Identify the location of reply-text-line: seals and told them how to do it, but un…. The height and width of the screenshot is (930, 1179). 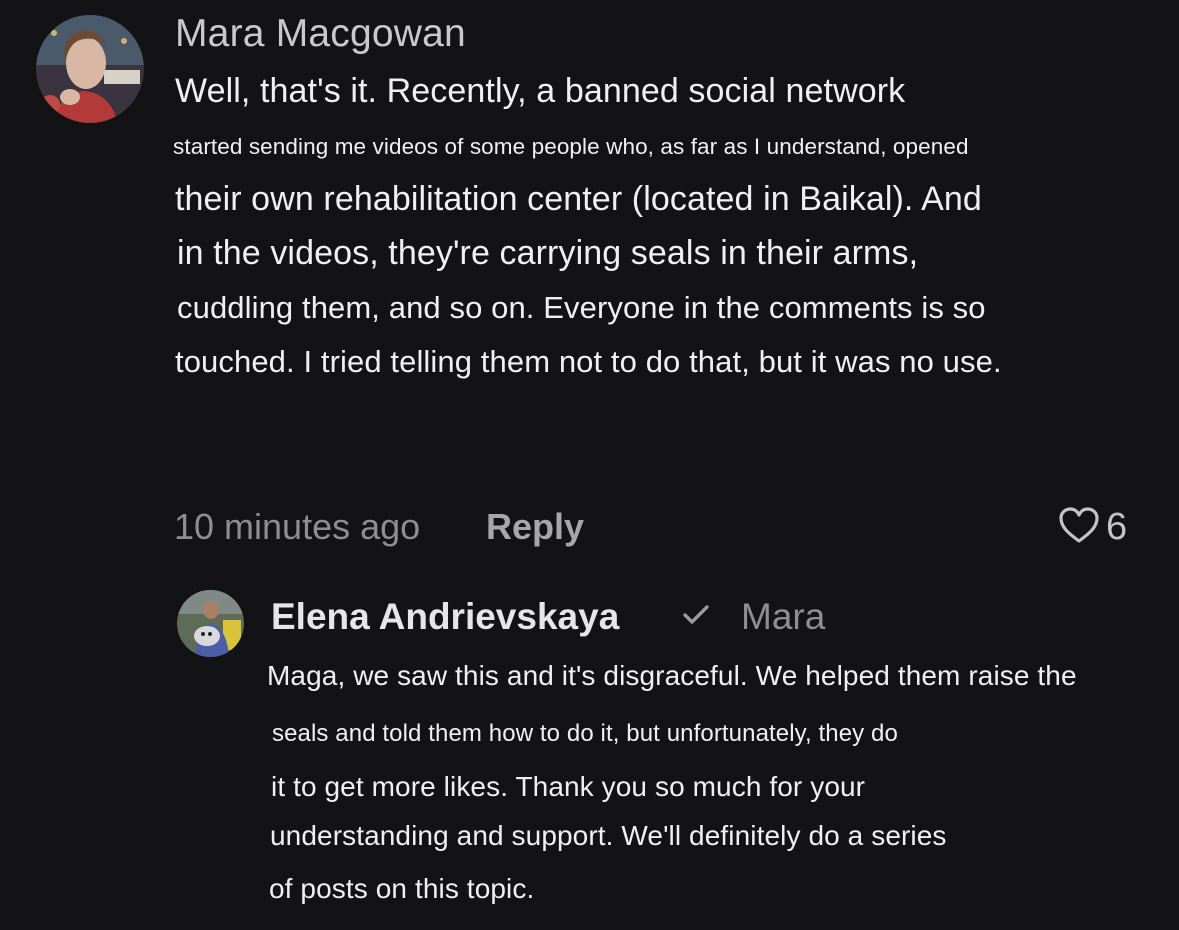
(585, 733).